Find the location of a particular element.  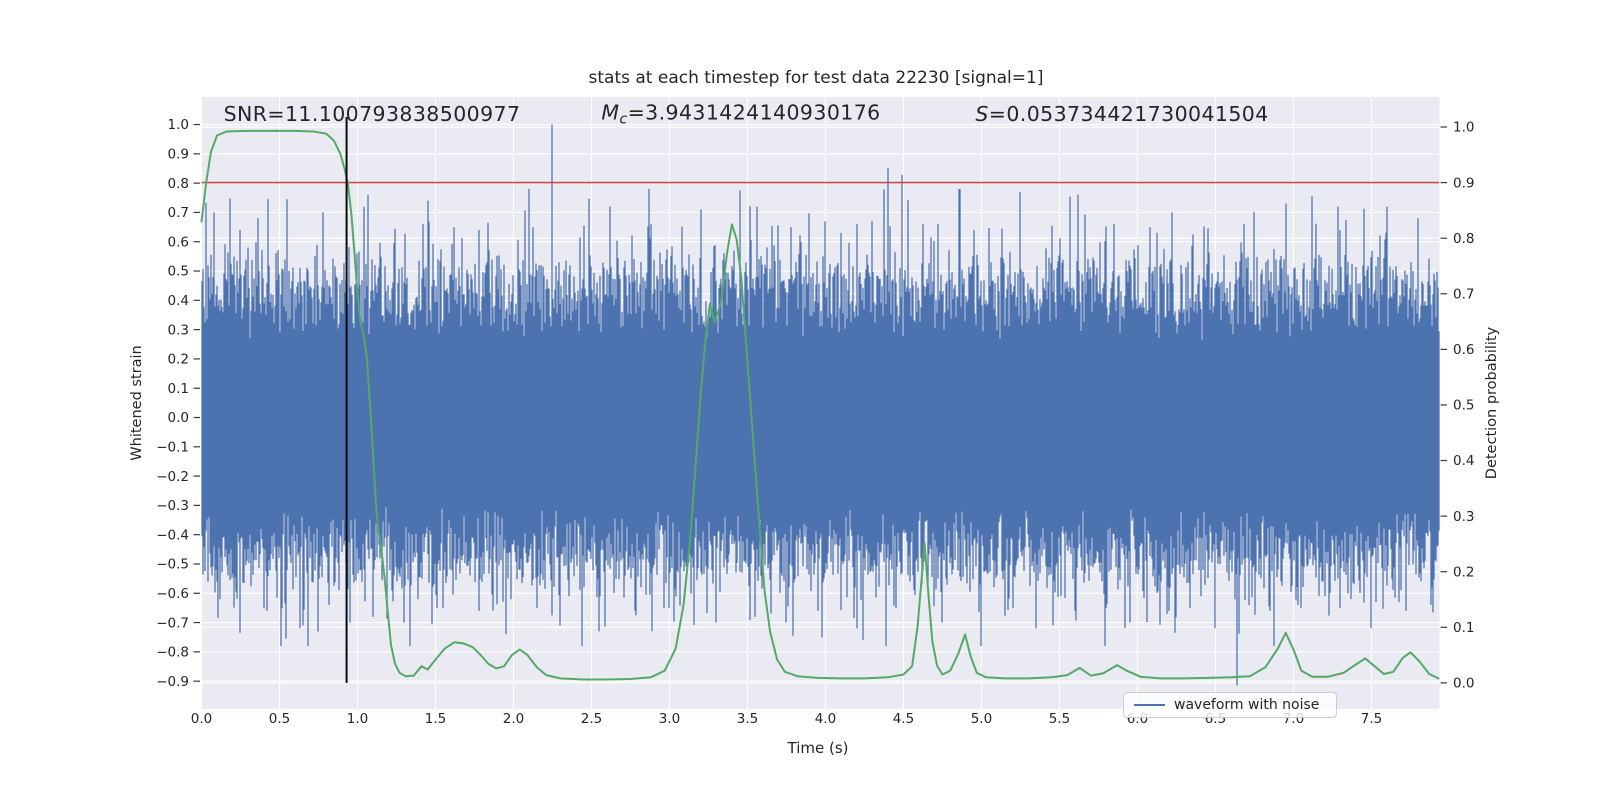

y-left-tick-label: 0.9 is located at coordinates (178, 155).